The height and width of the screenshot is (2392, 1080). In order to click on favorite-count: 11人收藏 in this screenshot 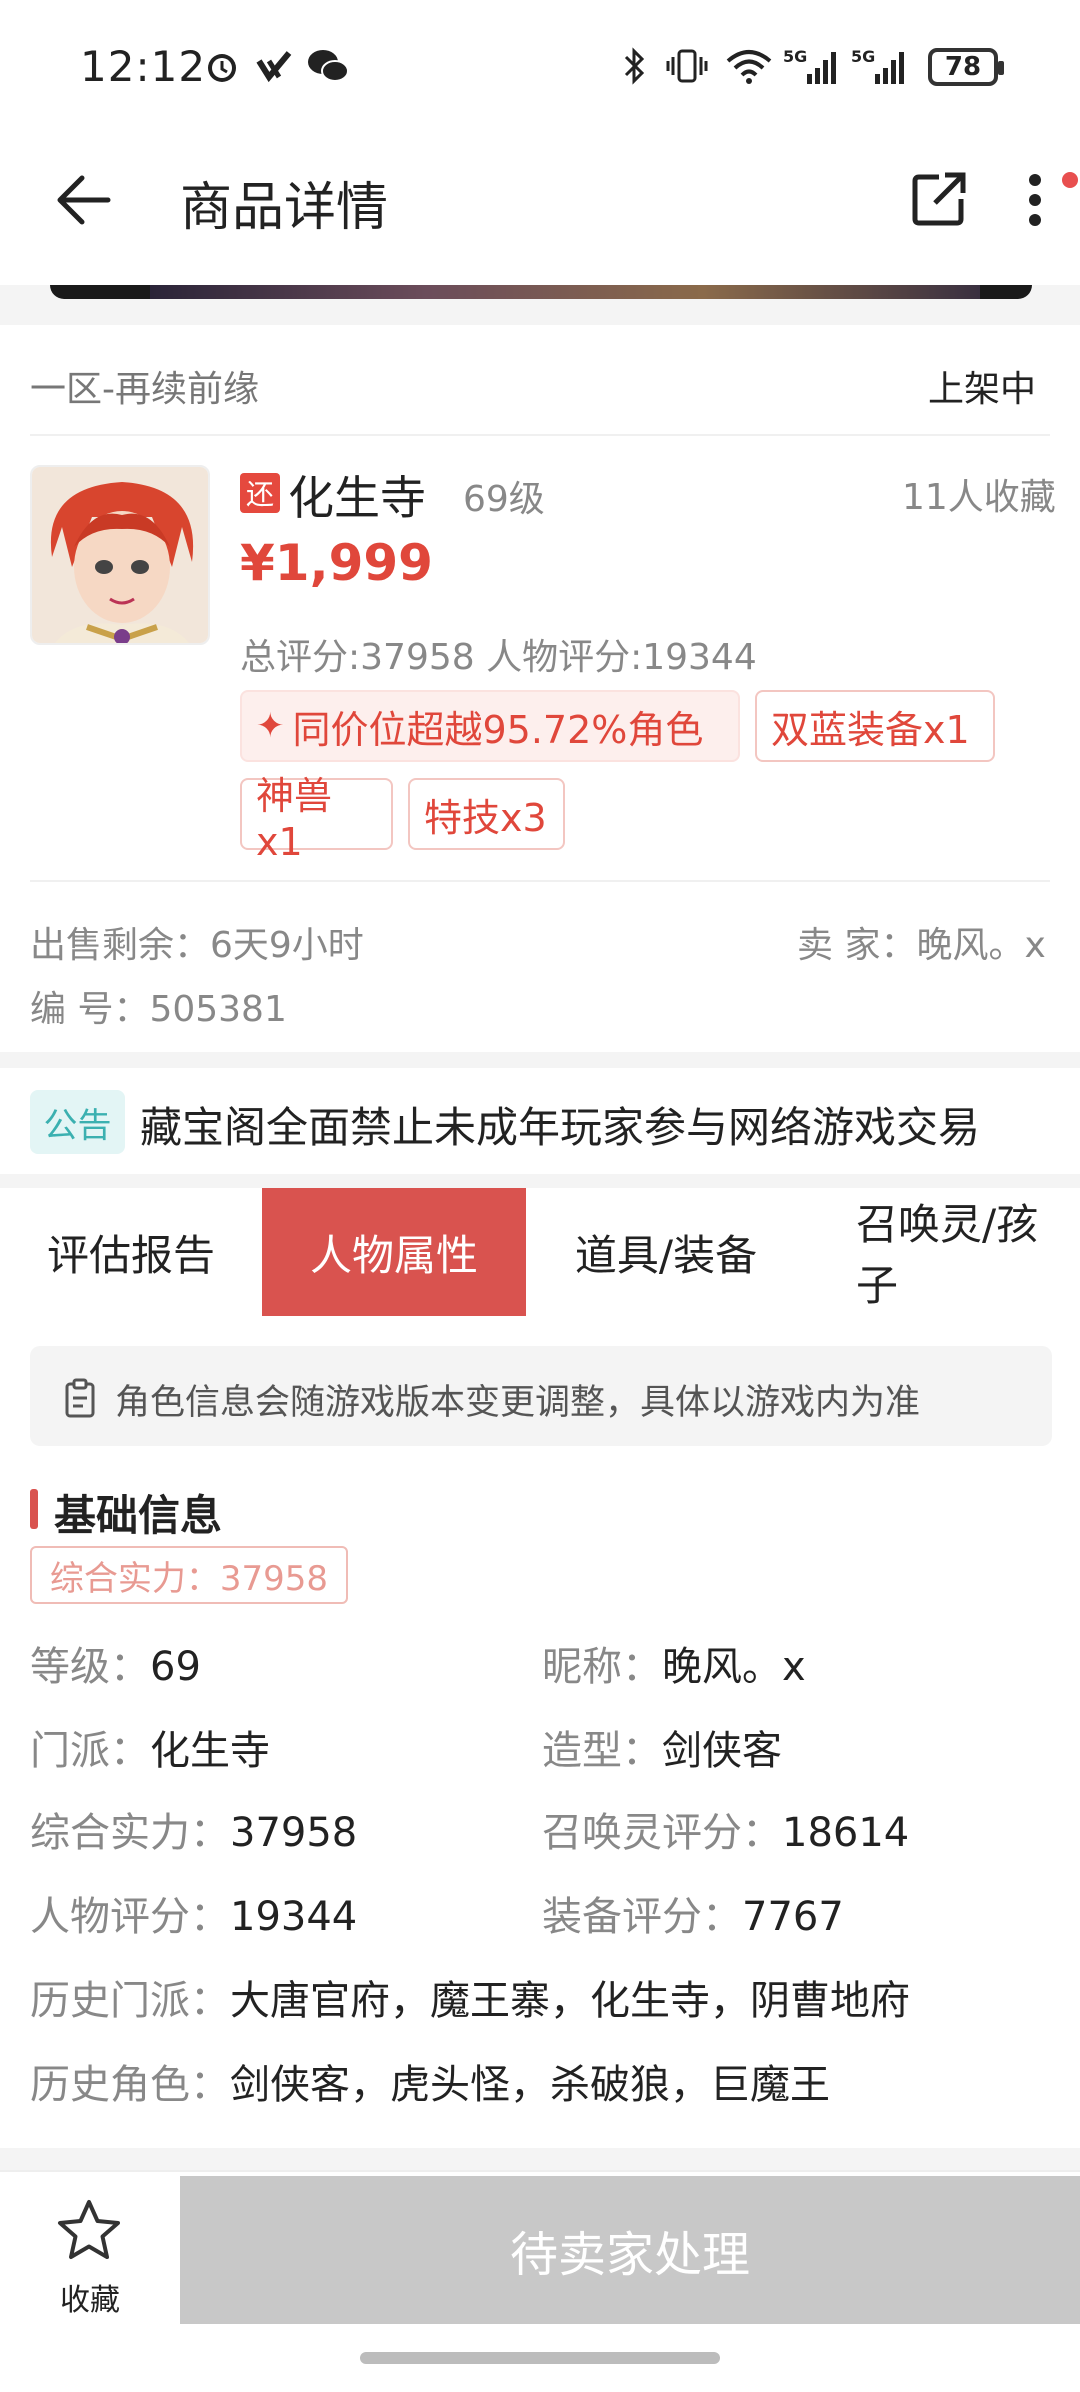, I will do `click(979, 497)`.